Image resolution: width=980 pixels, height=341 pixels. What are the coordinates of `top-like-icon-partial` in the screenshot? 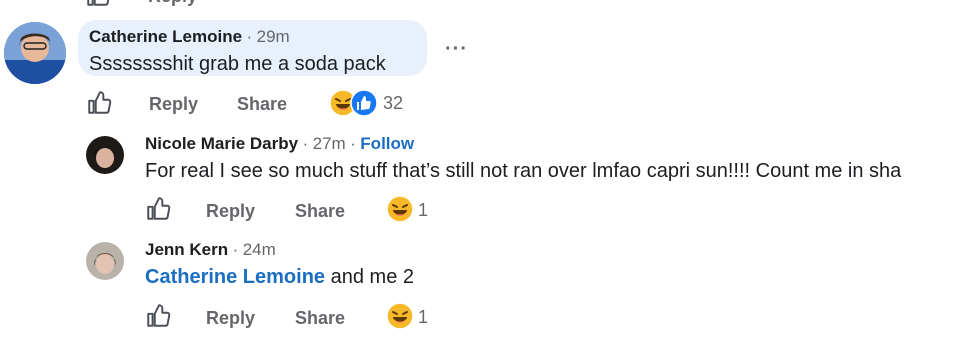 It's located at (98, 4).